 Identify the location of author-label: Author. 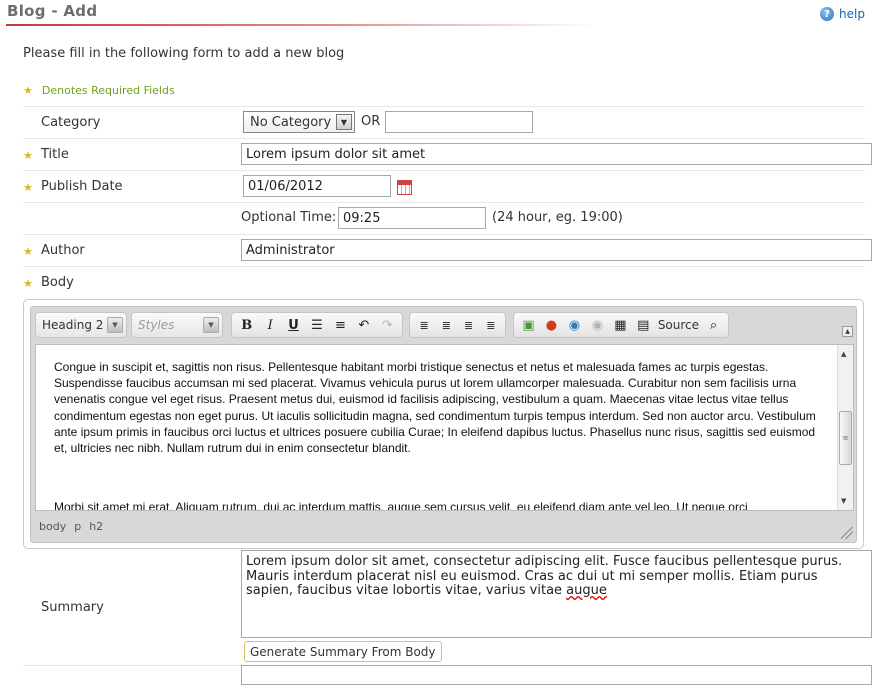
(63, 250).